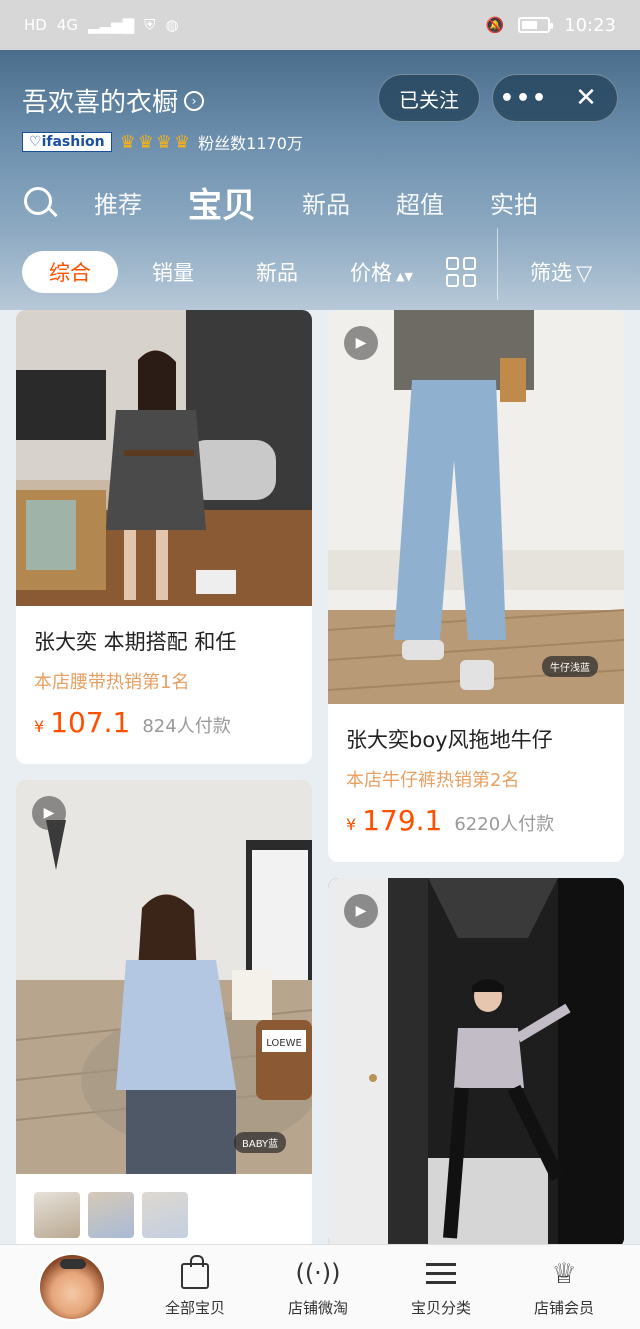 This screenshot has height=1329, width=640. What do you see at coordinates (67, 25) in the screenshot?
I see `network-indicator: 4G` at bounding box center [67, 25].